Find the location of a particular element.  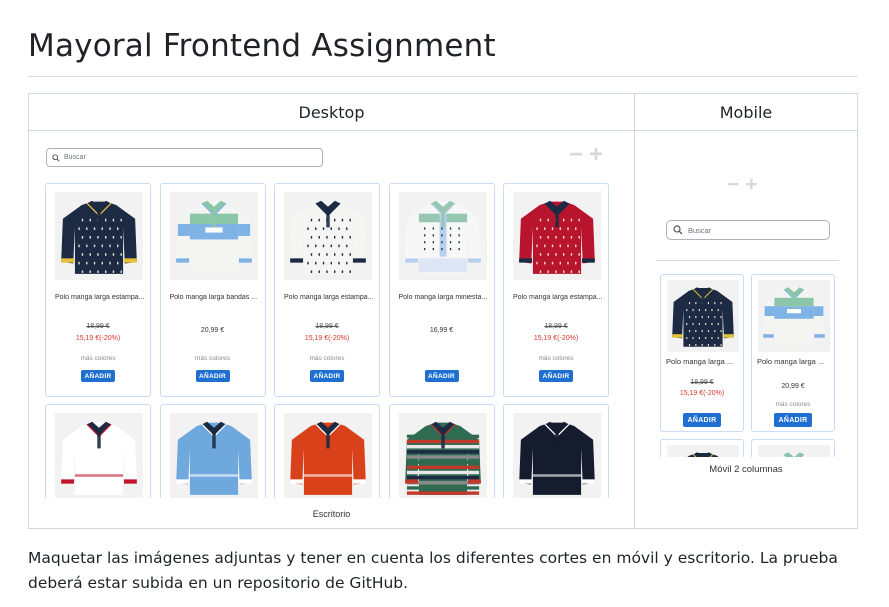

header-desktop: Desktop is located at coordinates (331, 112).